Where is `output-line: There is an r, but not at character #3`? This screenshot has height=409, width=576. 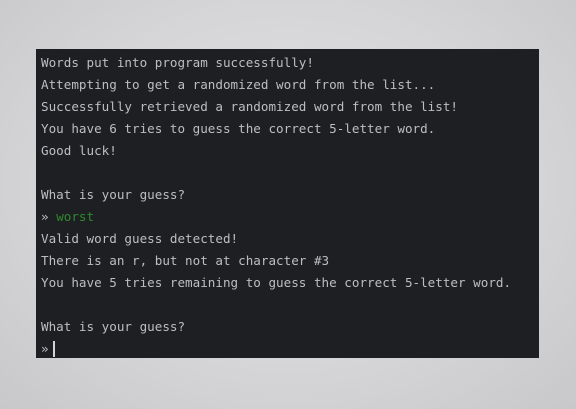 output-line: There is an r, but not at character #3 is located at coordinates (185, 260).